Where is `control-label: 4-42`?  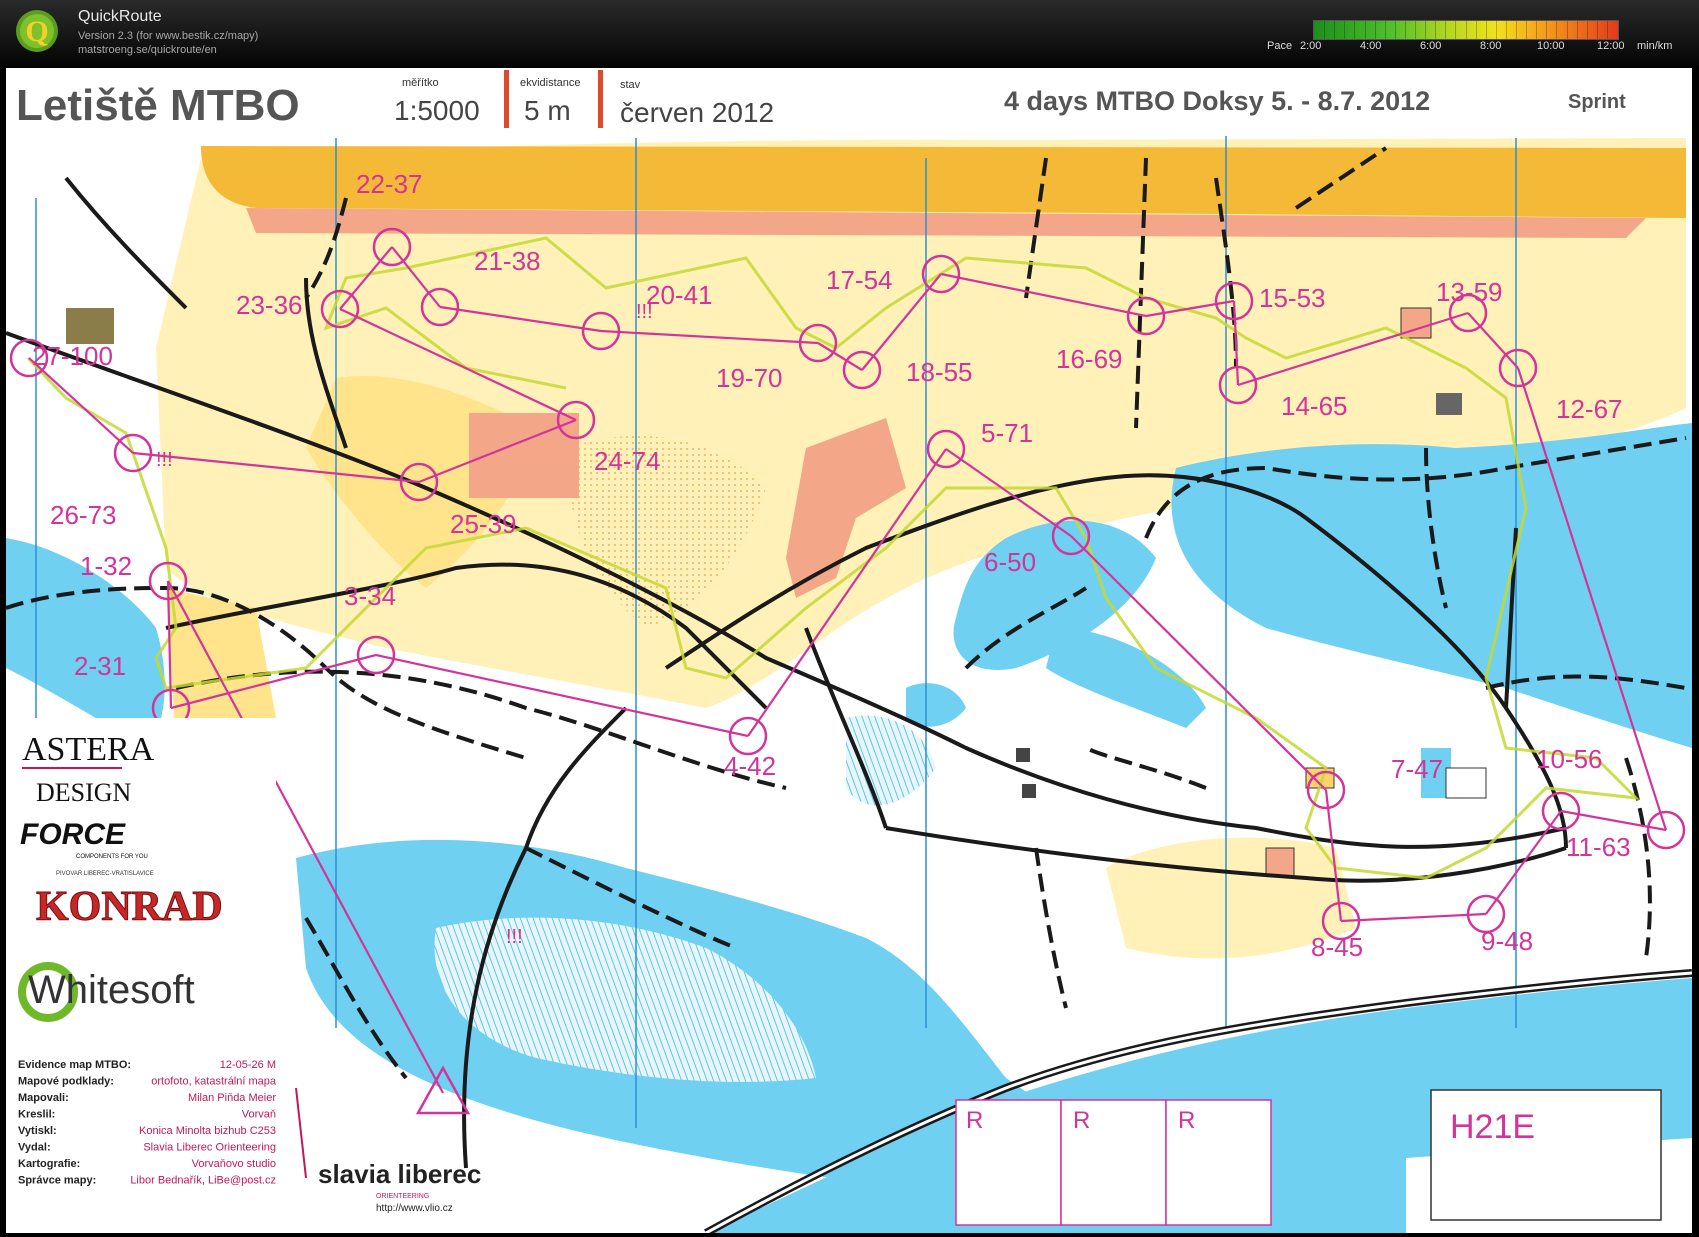
control-label: 4-42 is located at coordinates (750, 766).